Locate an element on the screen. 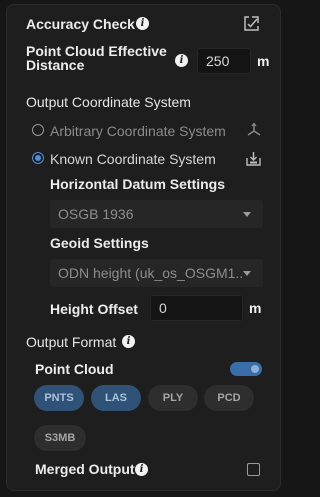  axis-icon is located at coordinates (254, 130).